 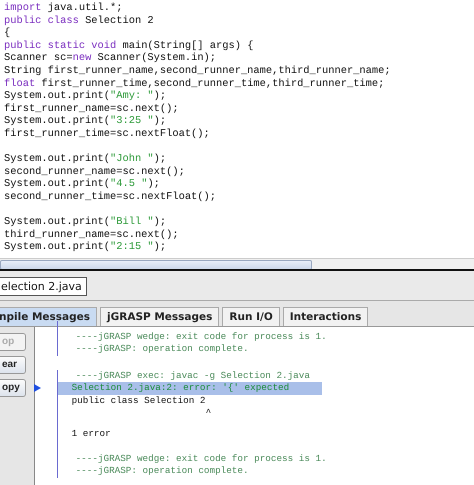 What do you see at coordinates (43, 286) in the screenshot?
I see `file-tab: election 2.java` at bounding box center [43, 286].